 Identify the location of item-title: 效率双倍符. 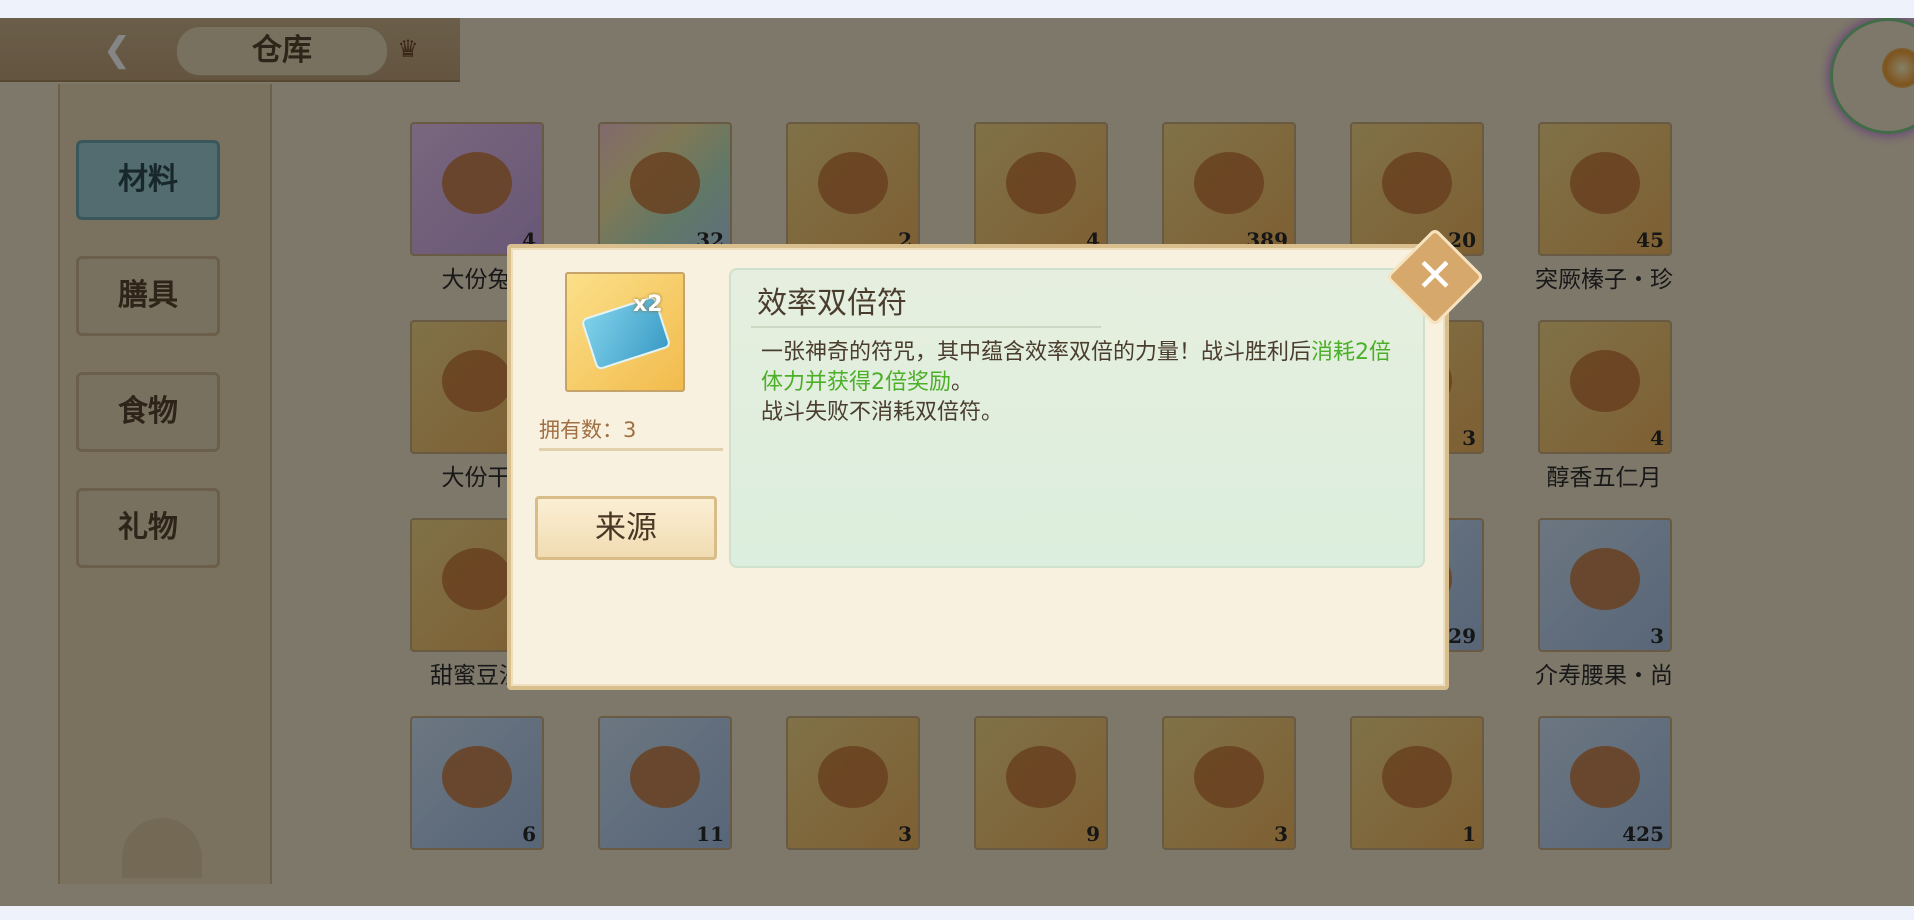
(832, 303).